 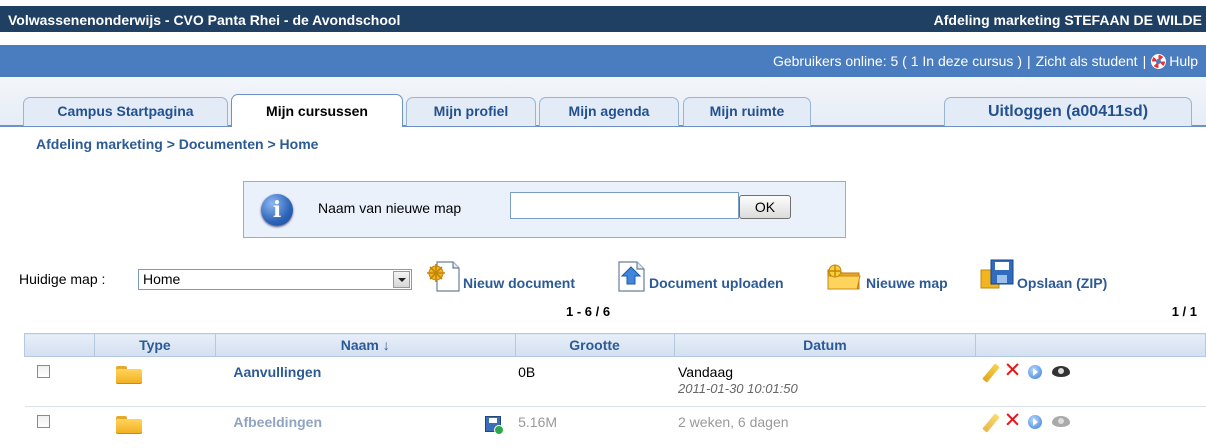 I want to click on date-timestamp: 2011-01-30 10:01:50, so click(x=738, y=388).